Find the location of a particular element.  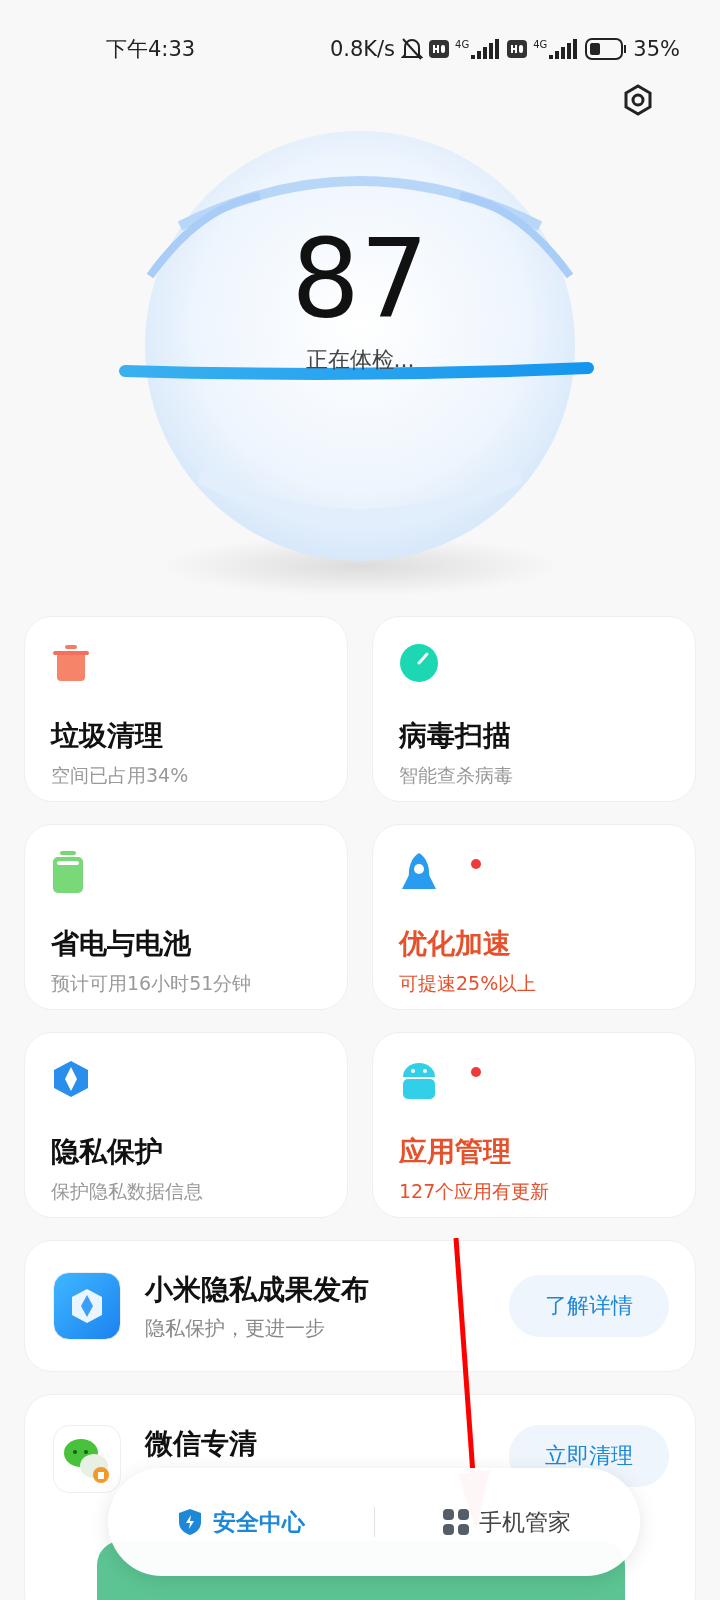

card-subtitle: 127个应用有更新 is located at coordinates (475, 1191).